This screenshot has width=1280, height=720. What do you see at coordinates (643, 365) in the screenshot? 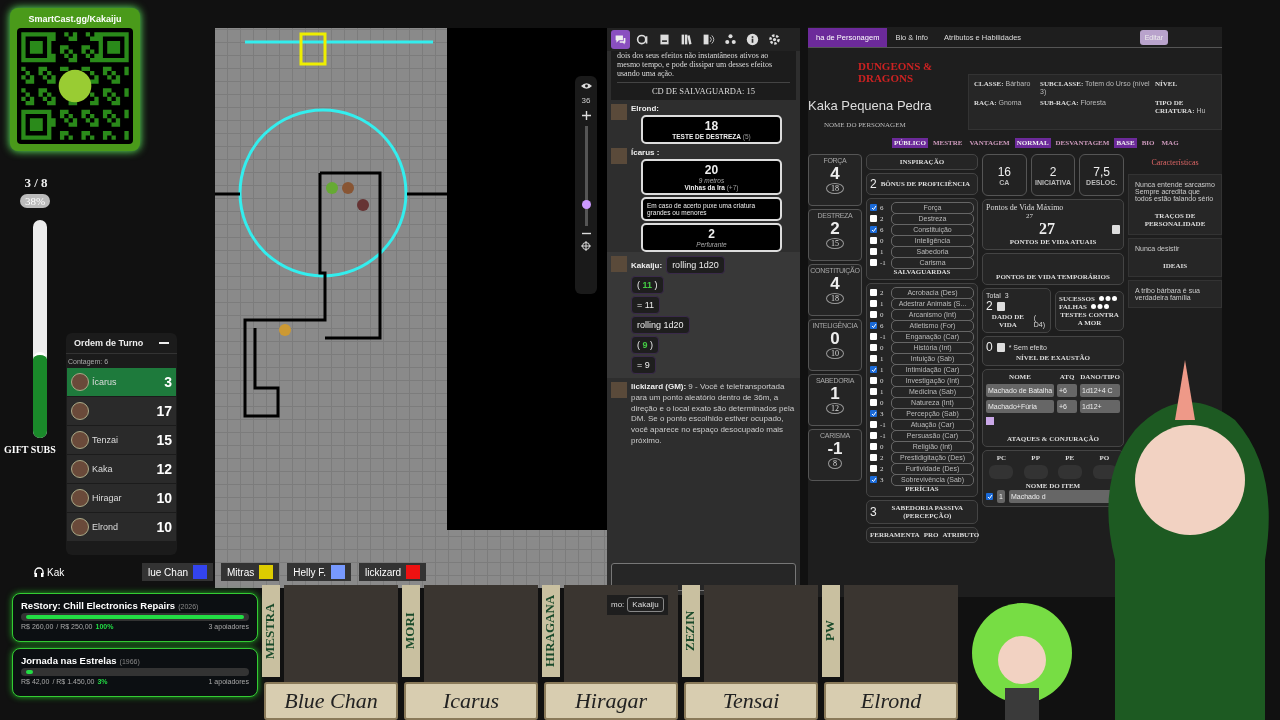
I see `roll-result: = 9` at bounding box center [643, 365].